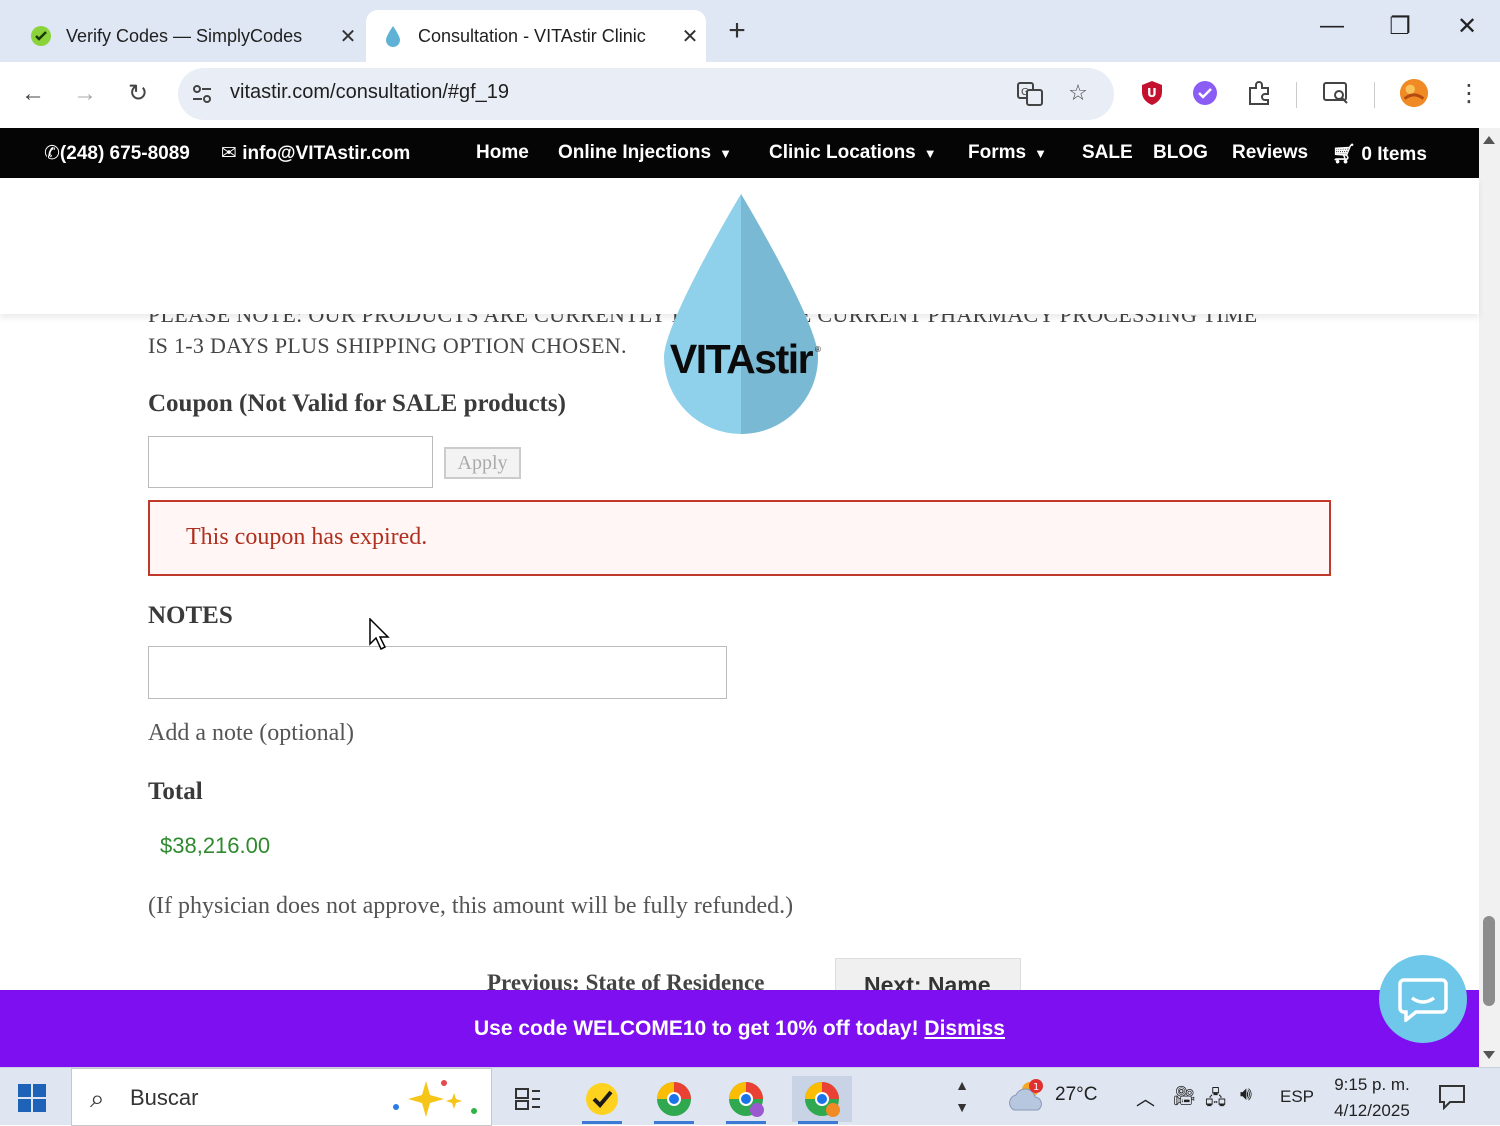 The height and width of the screenshot is (1126, 1500). I want to click on norton-app-icon, so click(602, 1100).